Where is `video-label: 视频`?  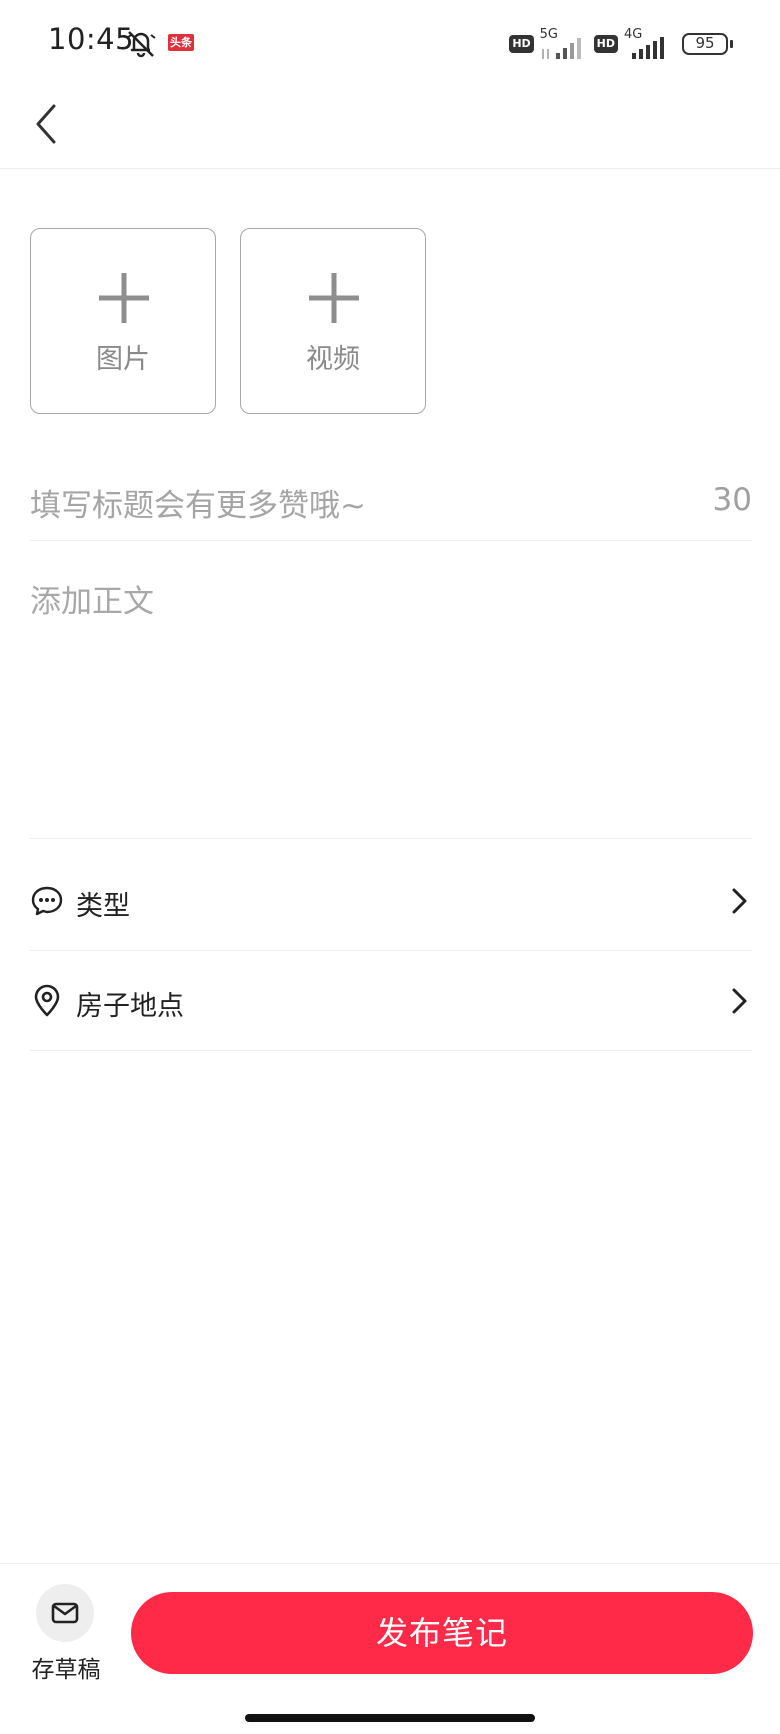 video-label: 视频 is located at coordinates (333, 359).